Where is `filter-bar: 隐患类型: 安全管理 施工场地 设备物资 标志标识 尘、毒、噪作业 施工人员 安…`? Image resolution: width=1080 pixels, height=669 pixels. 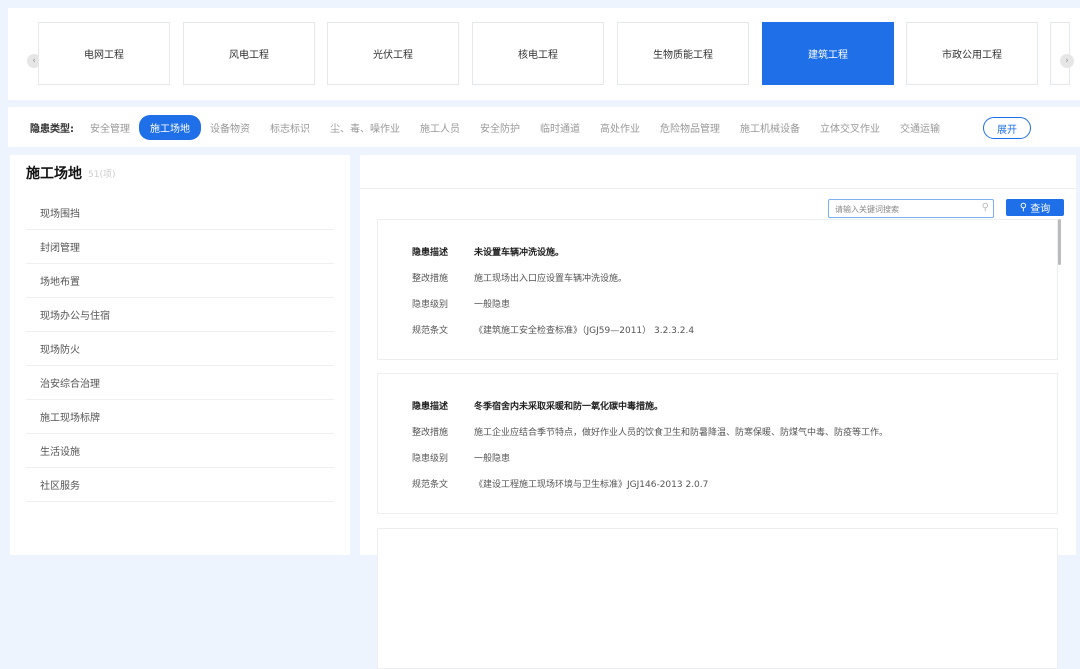
filter-bar: 隐患类型: 安全管理 施工场地 设备物资 标志标识 尘、毒、噪作业 施工人员 安… is located at coordinates (544, 127).